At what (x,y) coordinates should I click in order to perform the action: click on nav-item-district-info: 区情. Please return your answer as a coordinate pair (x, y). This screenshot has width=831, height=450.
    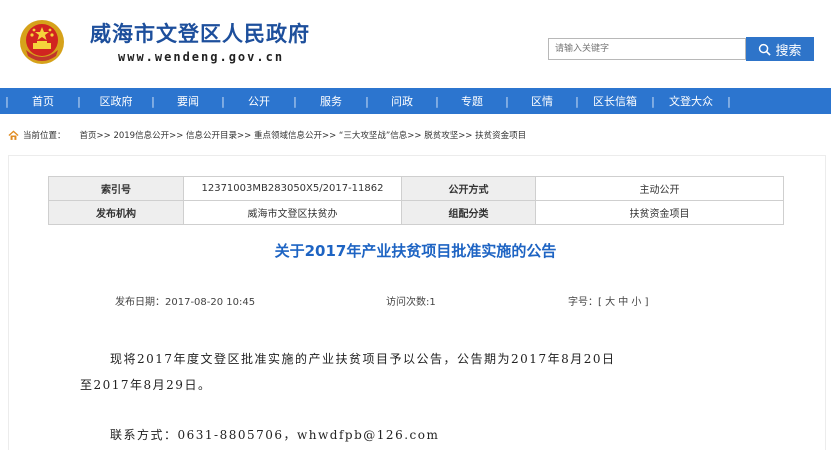
    Looking at the image, I should click on (542, 101).